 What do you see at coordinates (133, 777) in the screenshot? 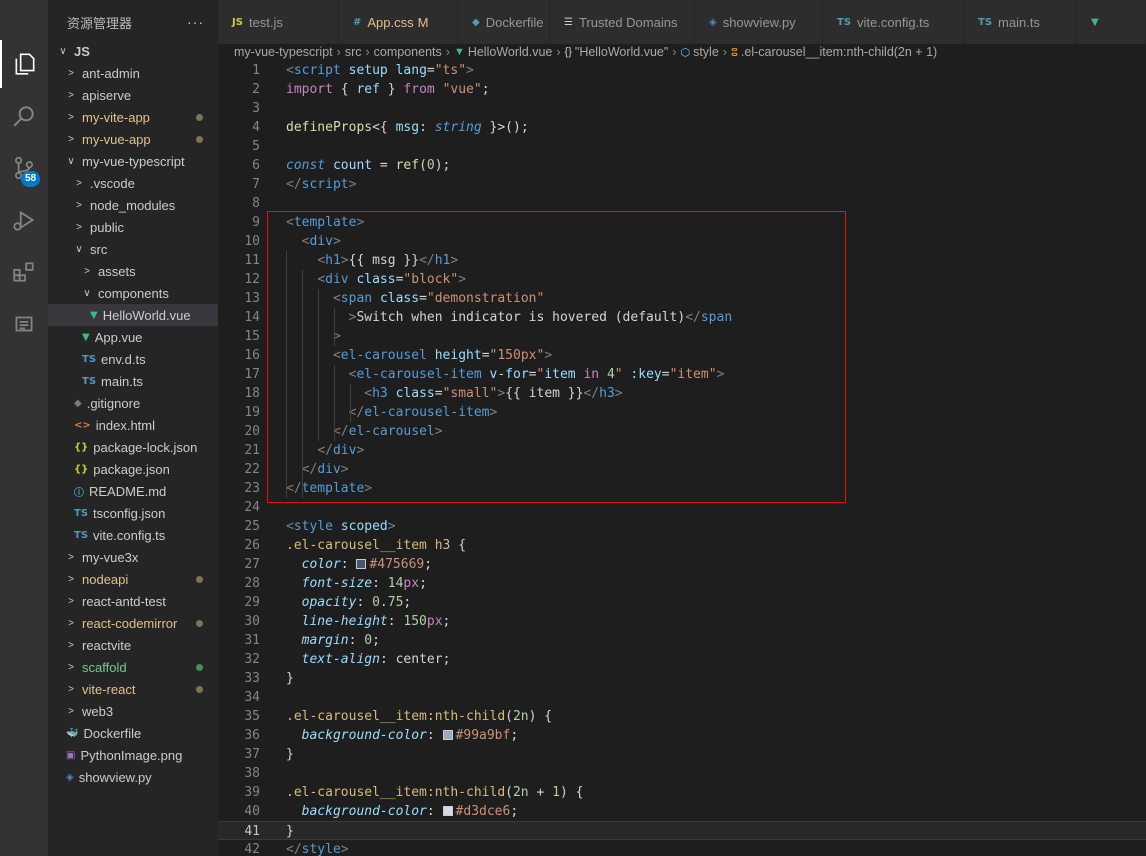
I see `tree-item: ◈ showview.py` at bounding box center [133, 777].